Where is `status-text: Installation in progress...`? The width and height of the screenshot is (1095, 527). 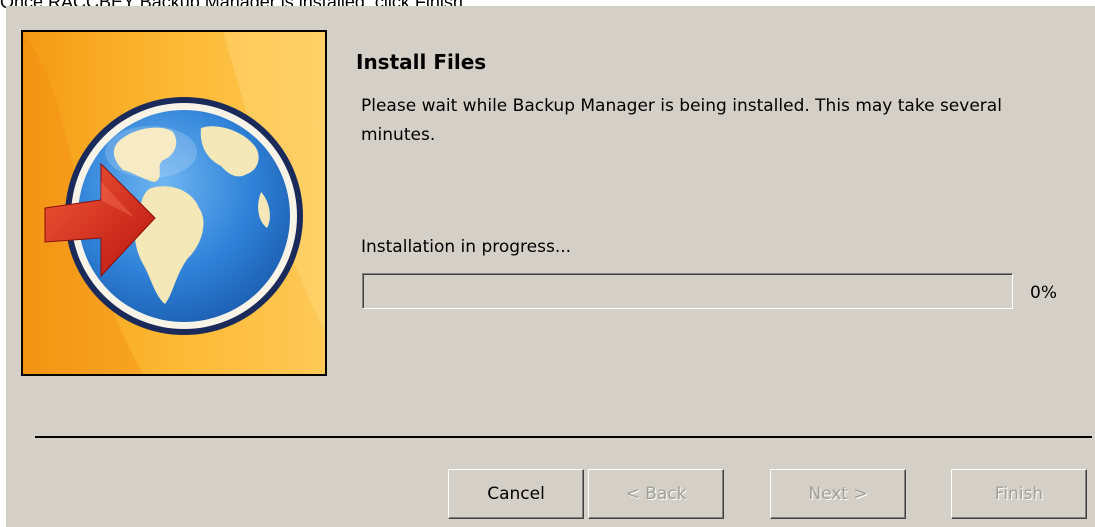 status-text: Installation in progress... is located at coordinates (466, 247).